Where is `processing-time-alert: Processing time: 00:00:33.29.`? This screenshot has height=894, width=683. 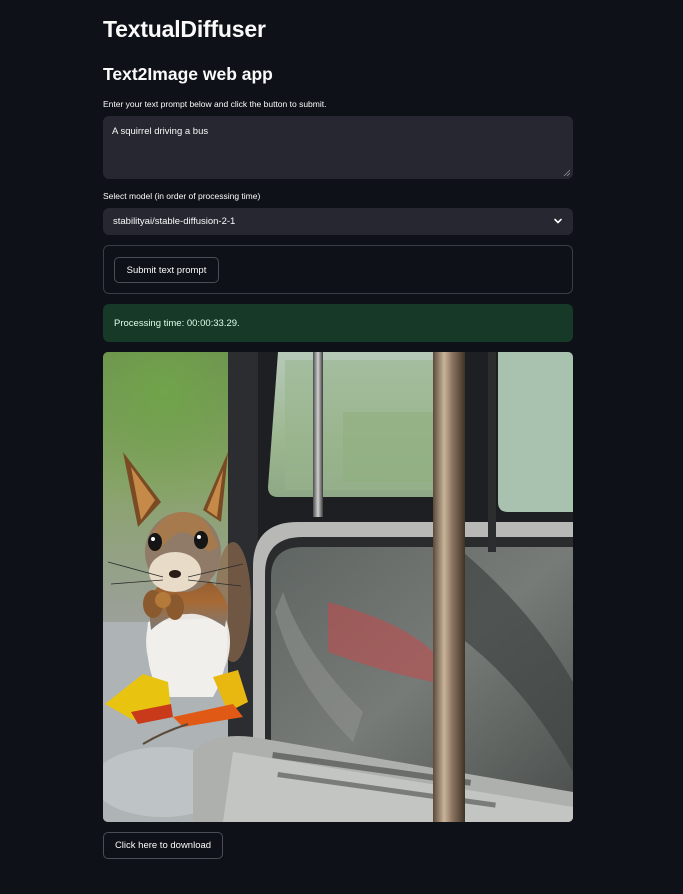 processing-time-alert: Processing time: 00:00:33.29. is located at coordinates (338, 323).